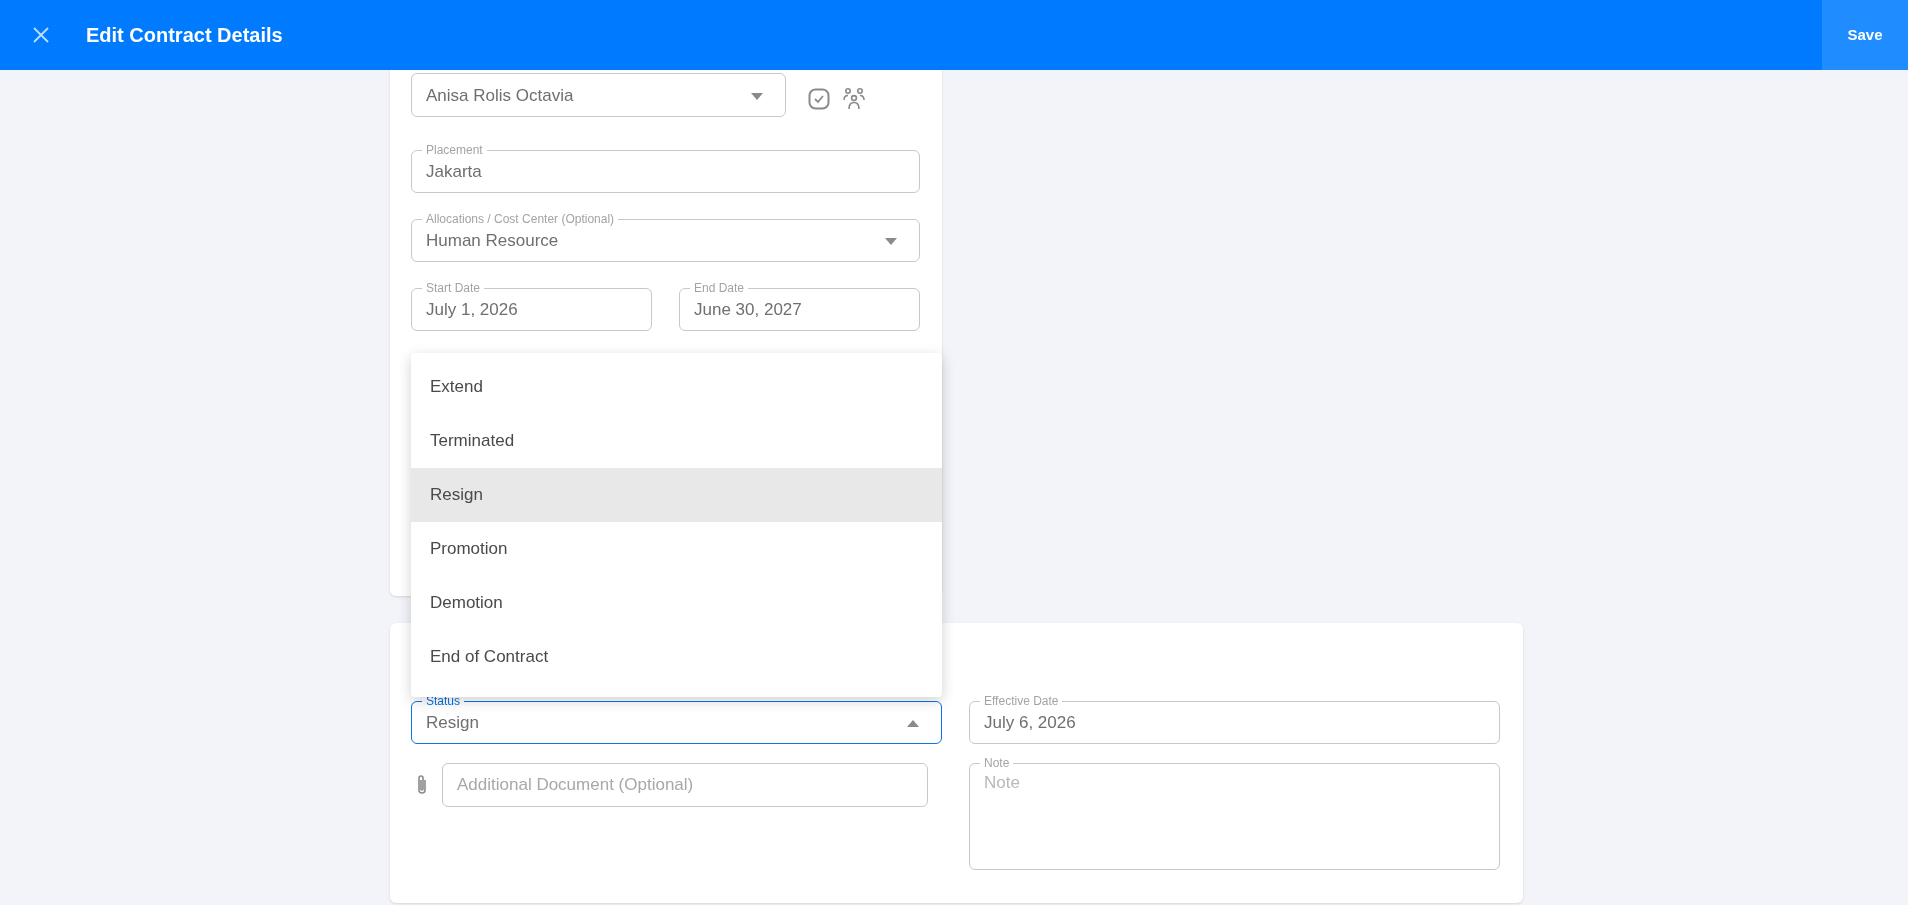 Image resolution: width=1908 pixels, height=905 pixels. Describe the element at coordinates (598, 95) in the screenshot. I see `select-field: Anisa Rolis Octavia` at that location.